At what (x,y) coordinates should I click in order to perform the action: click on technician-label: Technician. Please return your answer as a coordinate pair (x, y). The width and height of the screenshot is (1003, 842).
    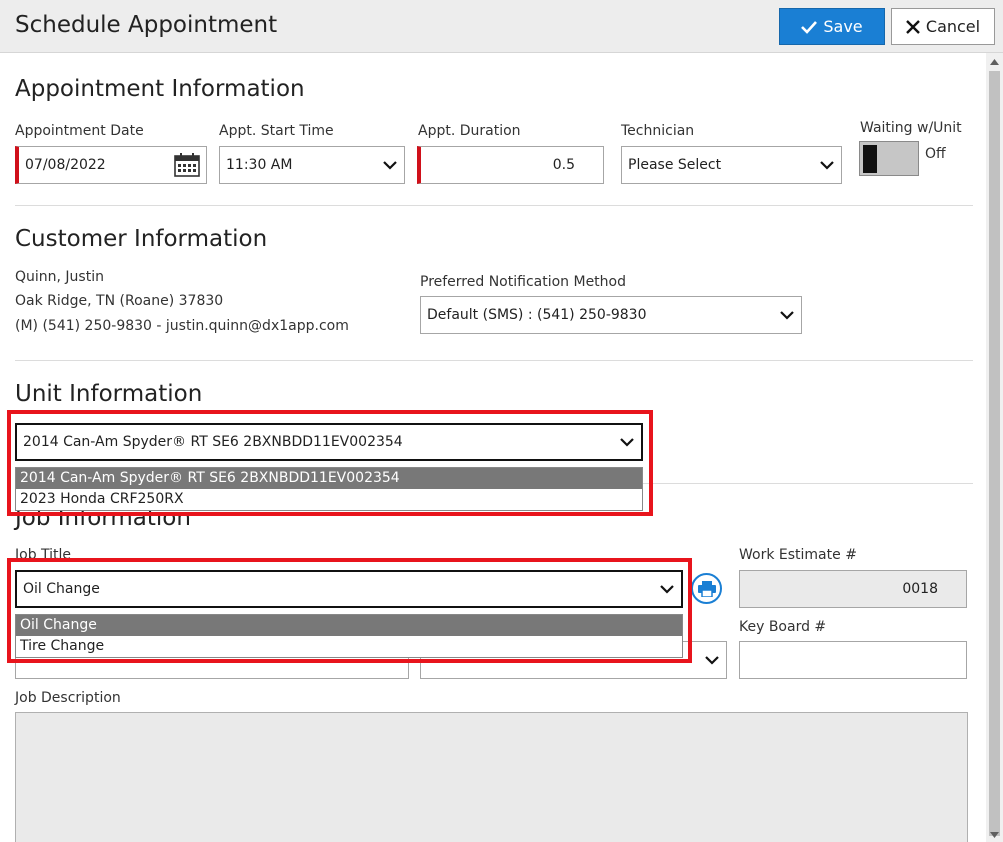
    Looking at the image, I should click on (658, 131).